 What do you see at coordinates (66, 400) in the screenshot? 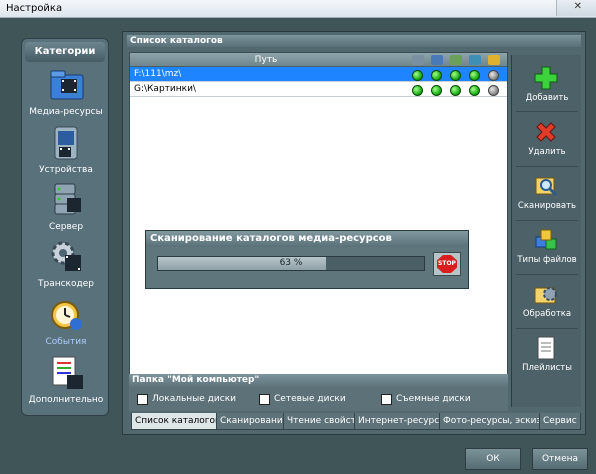
I see `category-label: Дополнительно` at bounding box center [66, 400].